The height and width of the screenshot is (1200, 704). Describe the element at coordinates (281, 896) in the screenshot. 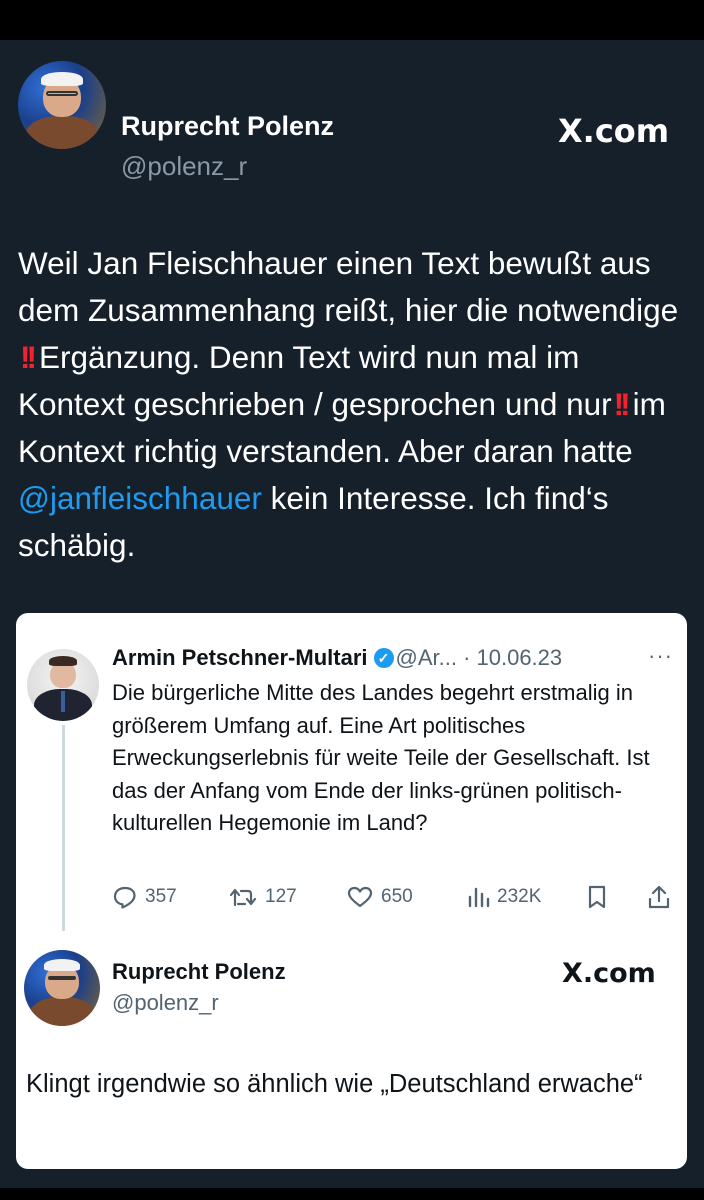

I see `retweet-count: 127` at that location.